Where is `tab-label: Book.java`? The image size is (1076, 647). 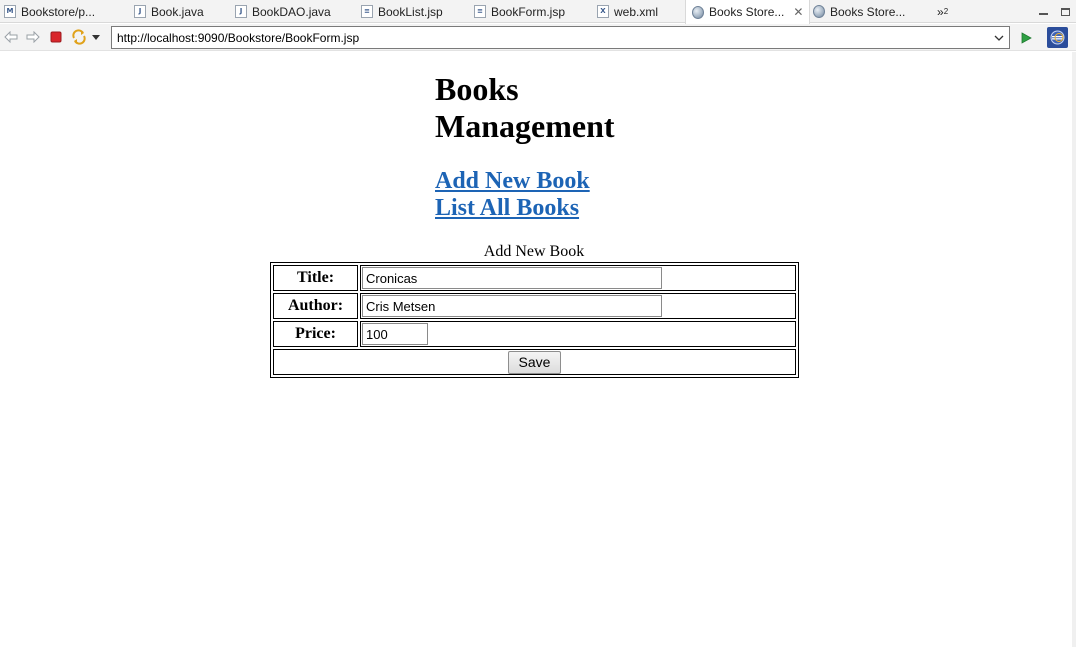 tab-label: Book.java is located at coordinates (177, 11).